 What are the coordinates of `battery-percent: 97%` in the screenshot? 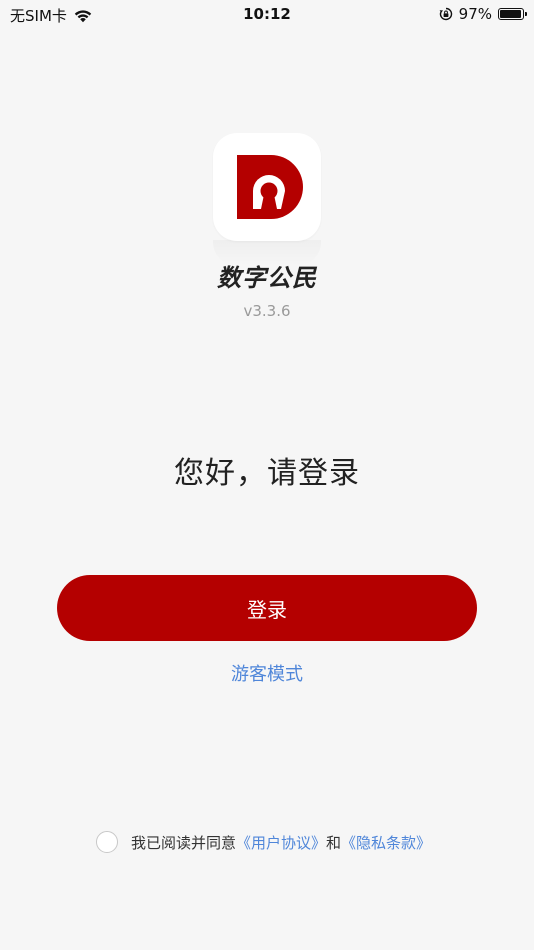 It's located at (475, 14).